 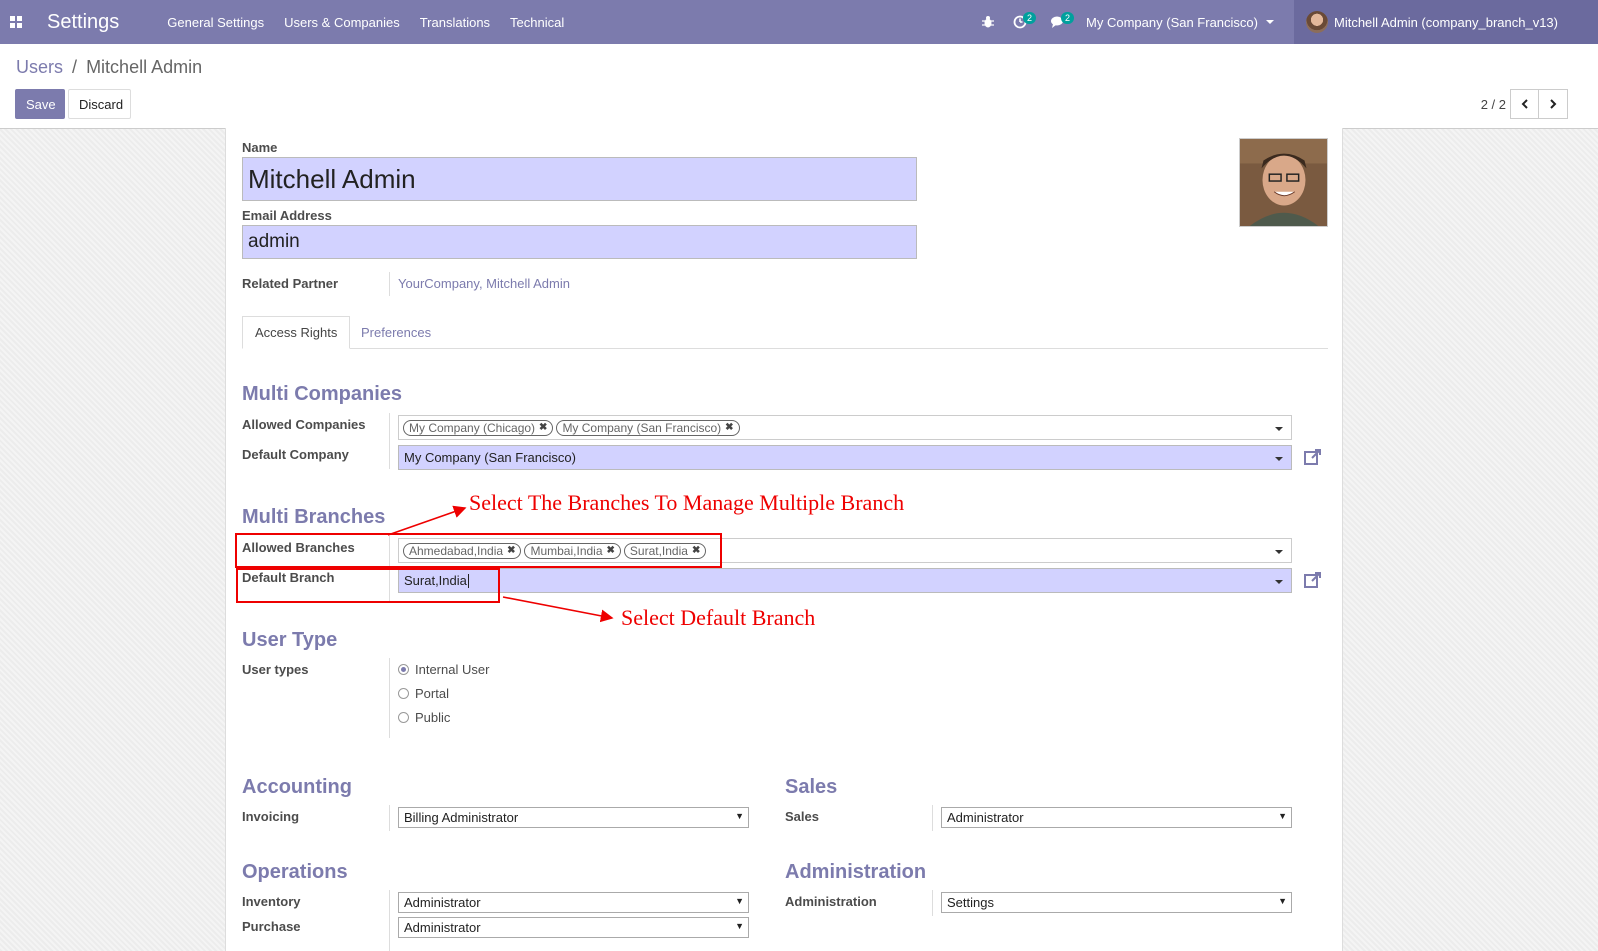 What do you see at coordinates (16, 22) in the screenshot?
I see `apps-menu-icon` at bounding box center [16, 22].